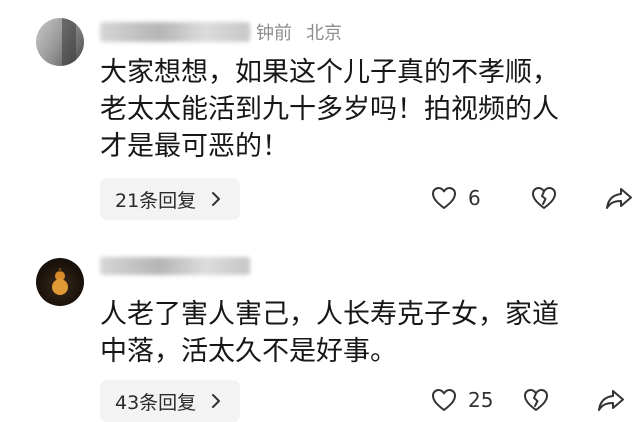  I want to click on view-replies-button: 43条回复, so click(170, 401).